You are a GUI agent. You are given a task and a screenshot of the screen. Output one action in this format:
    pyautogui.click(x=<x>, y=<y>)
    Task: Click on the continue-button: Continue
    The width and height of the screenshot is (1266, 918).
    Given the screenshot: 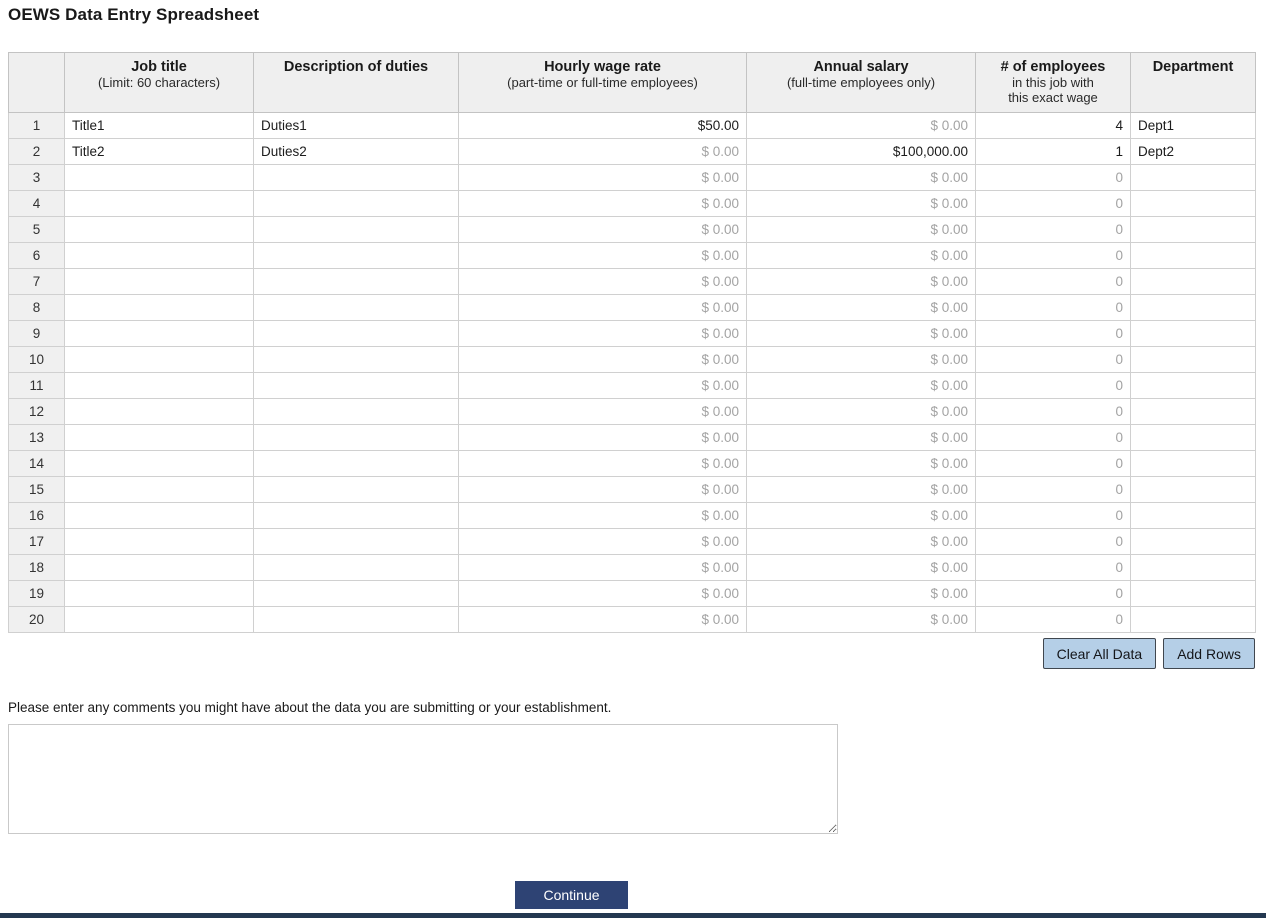 What is the action you would take?
    pyautogui.click(x=571, y=895)
    